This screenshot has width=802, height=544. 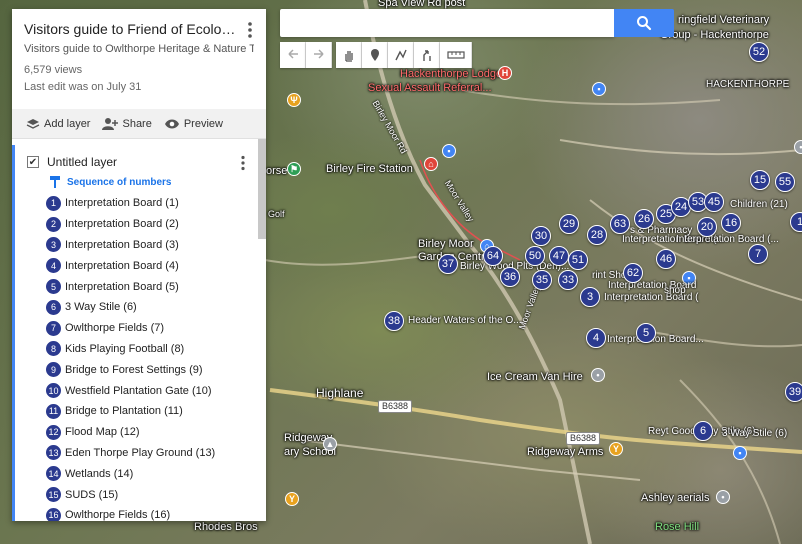 What do you see at coordinates (156, 494) in the screenshot?
I see `list-item: 15 SUDS (15)` at bounding box center [156, 494].